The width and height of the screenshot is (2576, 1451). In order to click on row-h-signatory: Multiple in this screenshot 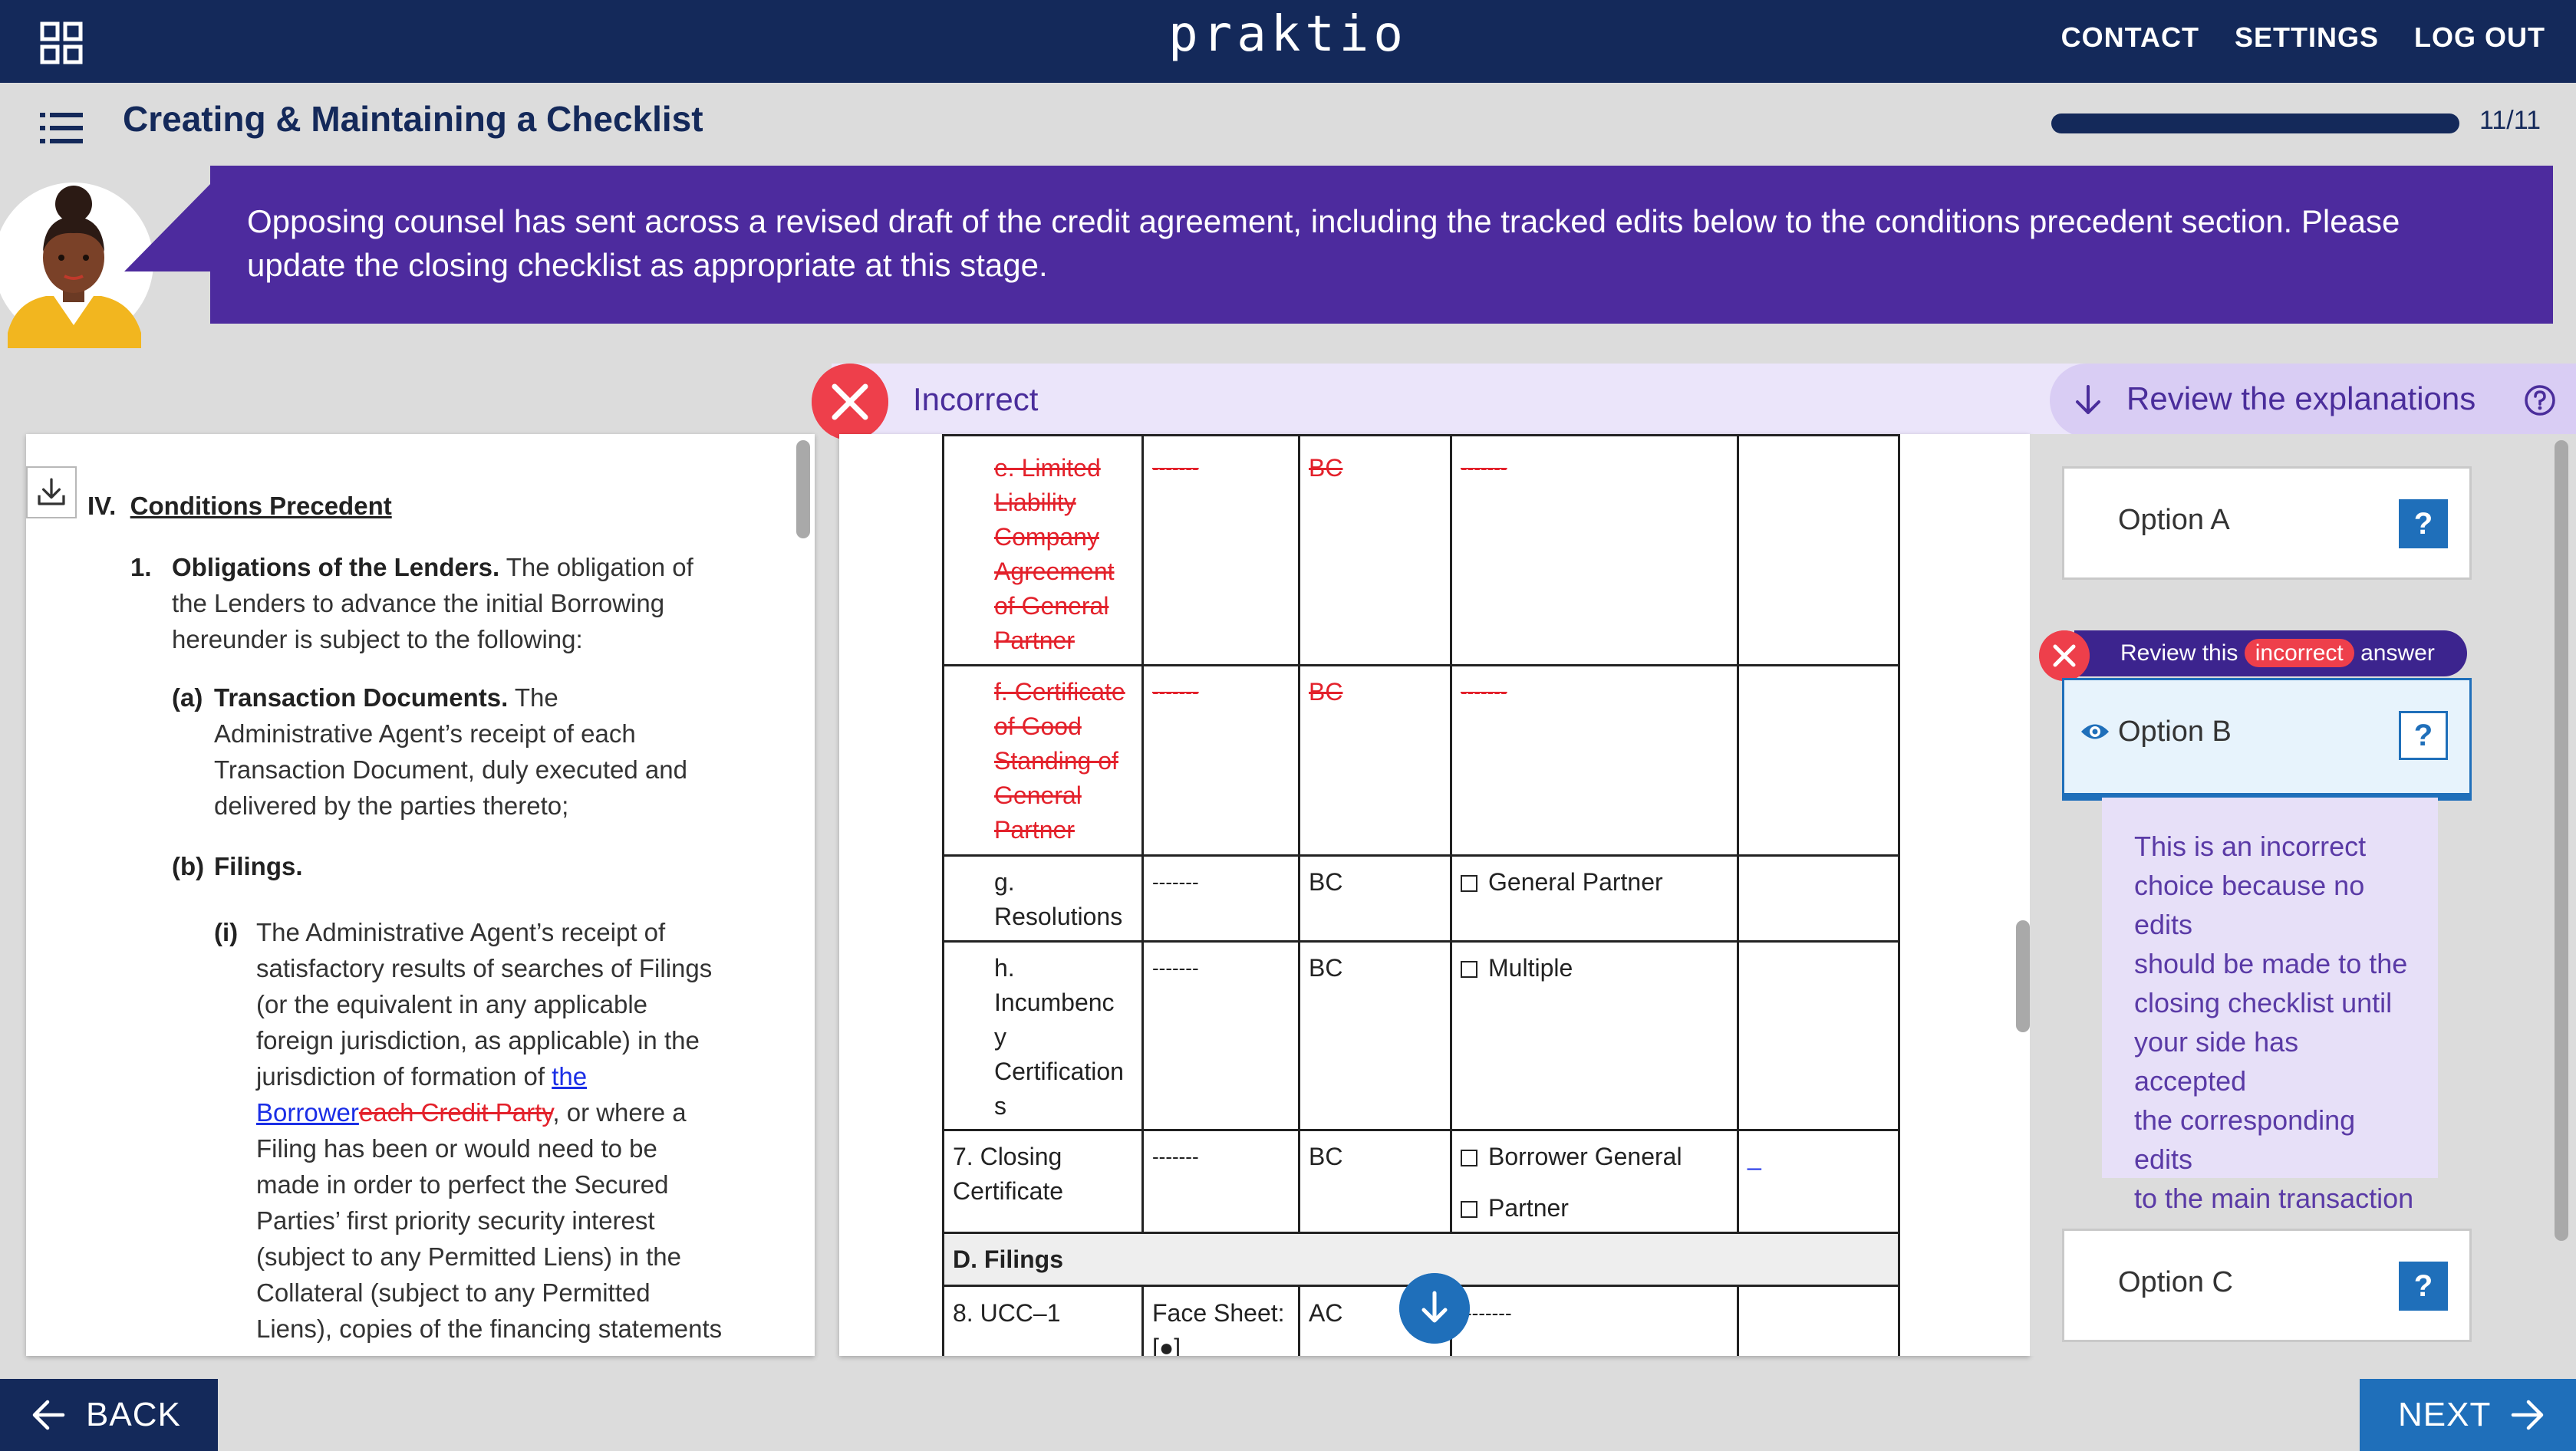, I will do `click(1517, 968)`.